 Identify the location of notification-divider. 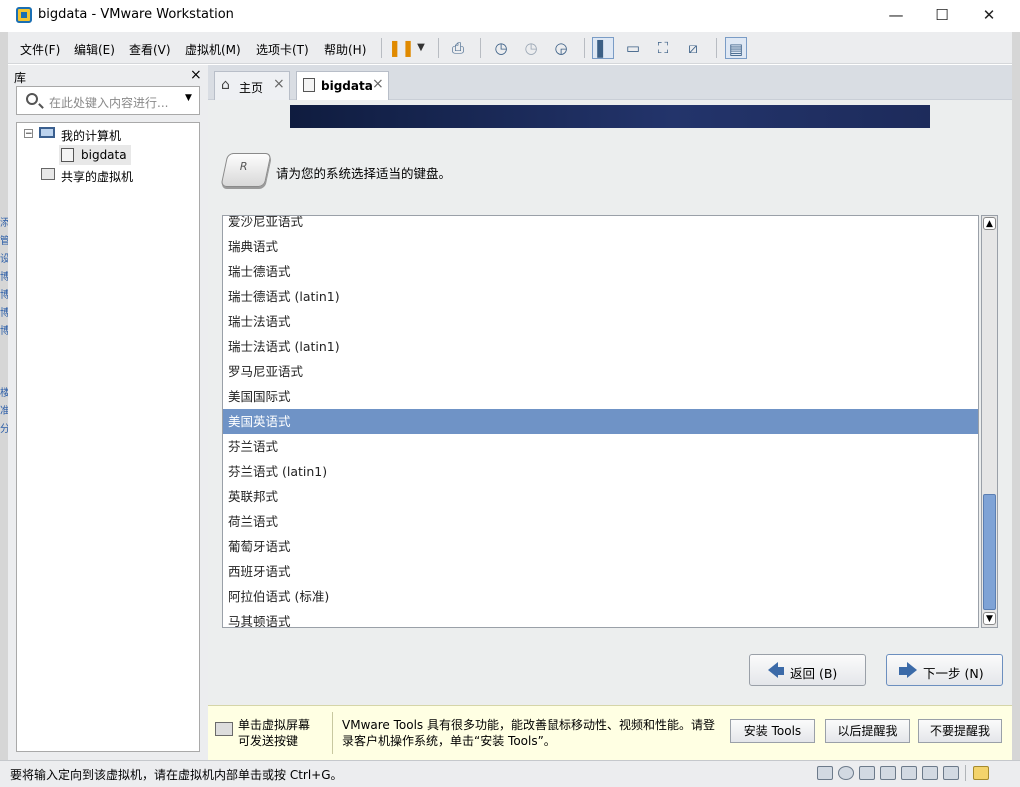
(332, 733).